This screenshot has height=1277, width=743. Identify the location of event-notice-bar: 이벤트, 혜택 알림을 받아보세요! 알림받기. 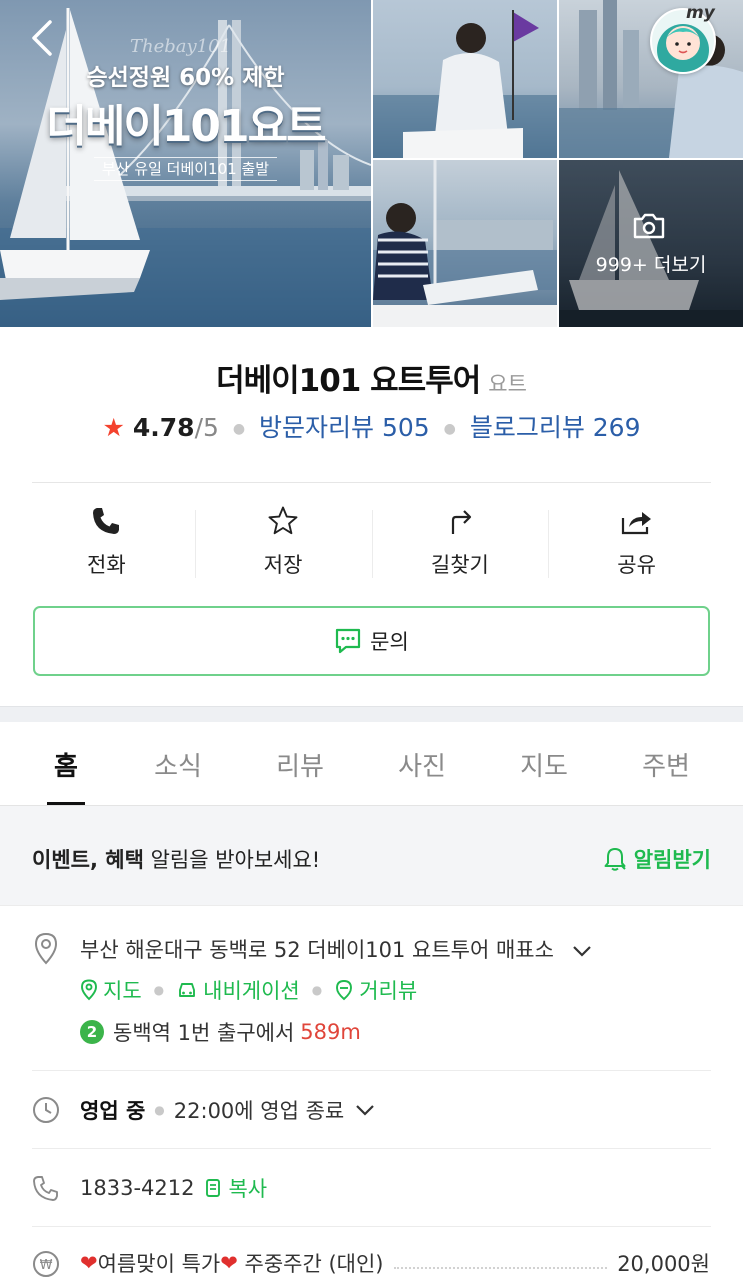
(371, 856).